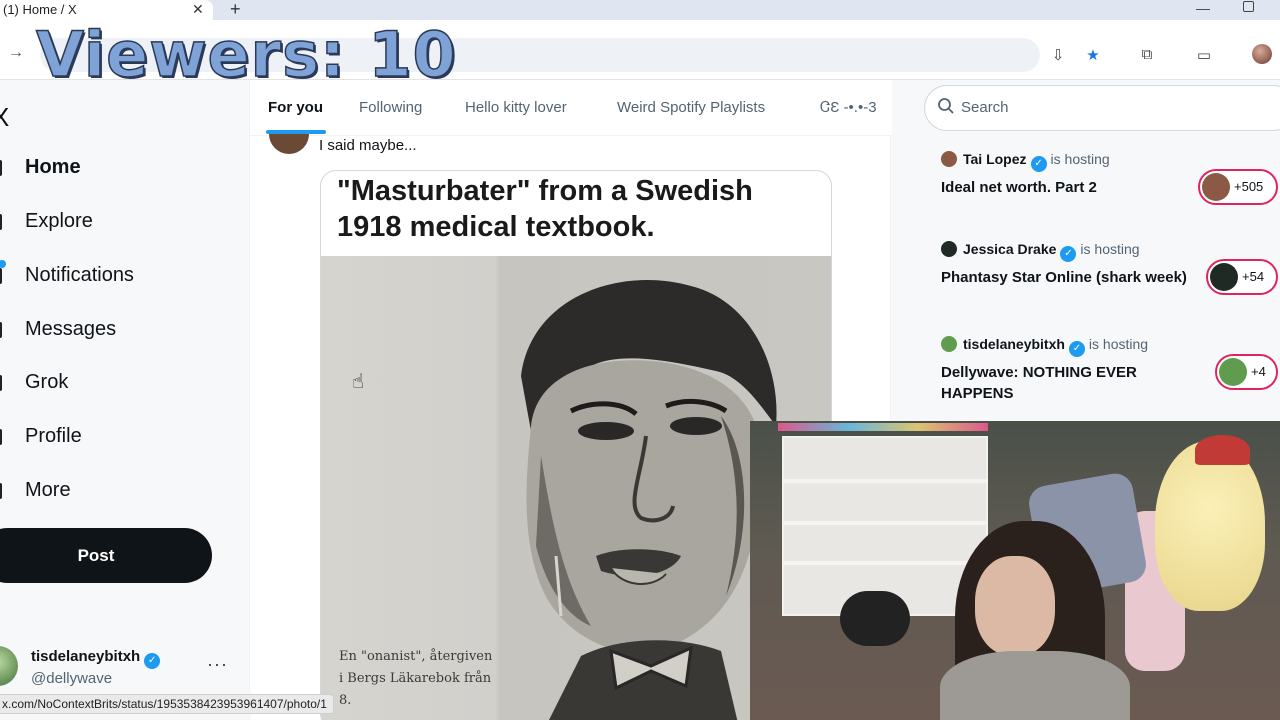 Image resolution: width=1280 pixels, height=720 pixels. What do you see at coordinates (198, 9) in the screenshot?
I see `close-icon: ✕` at bounding box center [198, 9].